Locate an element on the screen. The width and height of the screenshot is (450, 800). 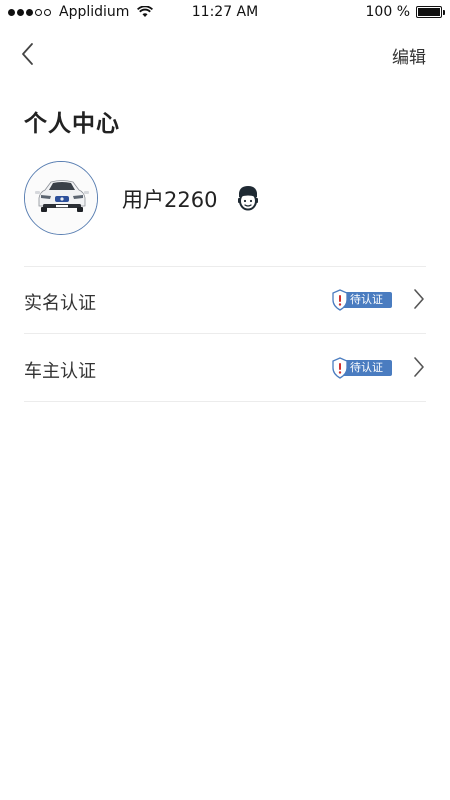
list-item-owner-verification: 车主认证 待认证 is located at coordinates (225, 368).